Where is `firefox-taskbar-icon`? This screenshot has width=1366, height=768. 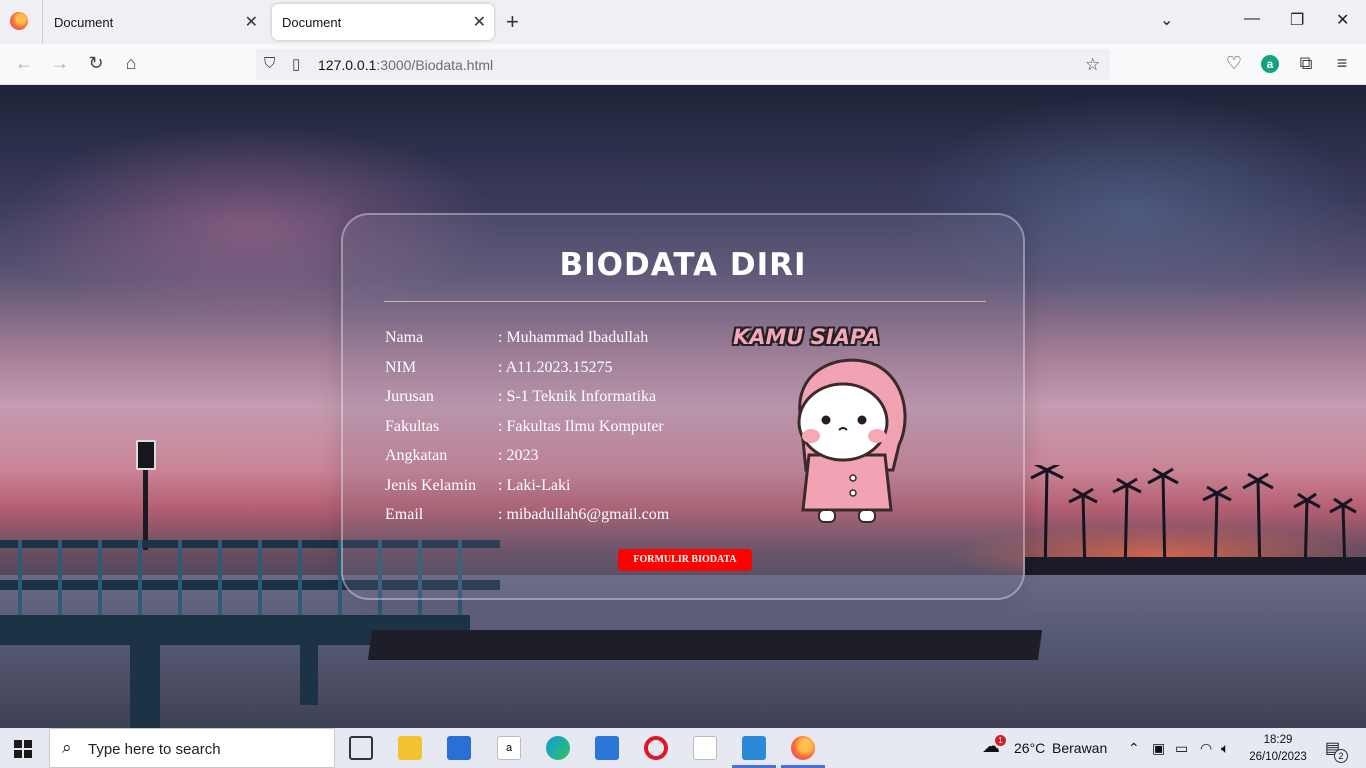
firefox-taskbar-icon is located at coordinates (803, 748).